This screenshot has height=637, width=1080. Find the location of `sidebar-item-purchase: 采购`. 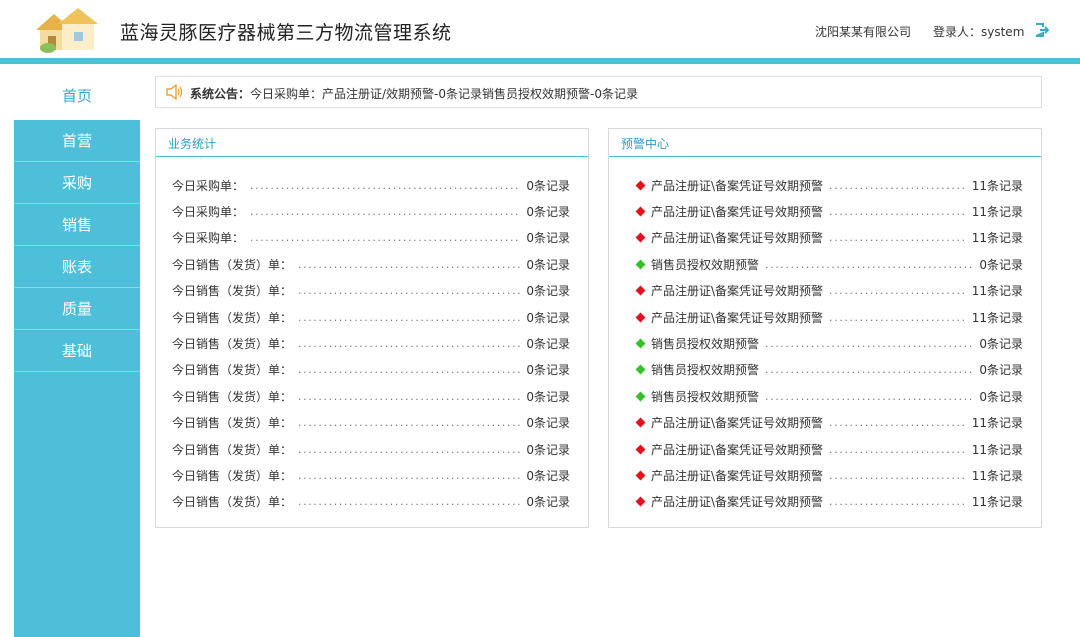

sidebar-item-purchase: 采购 is located at coordinates (77, 183).